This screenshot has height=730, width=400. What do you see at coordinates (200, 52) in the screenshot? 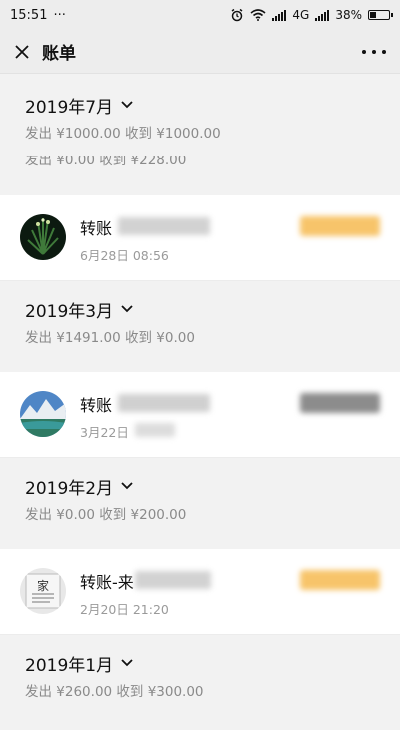
I see `nav-bar: 账单` at bounding box center [200, 52].